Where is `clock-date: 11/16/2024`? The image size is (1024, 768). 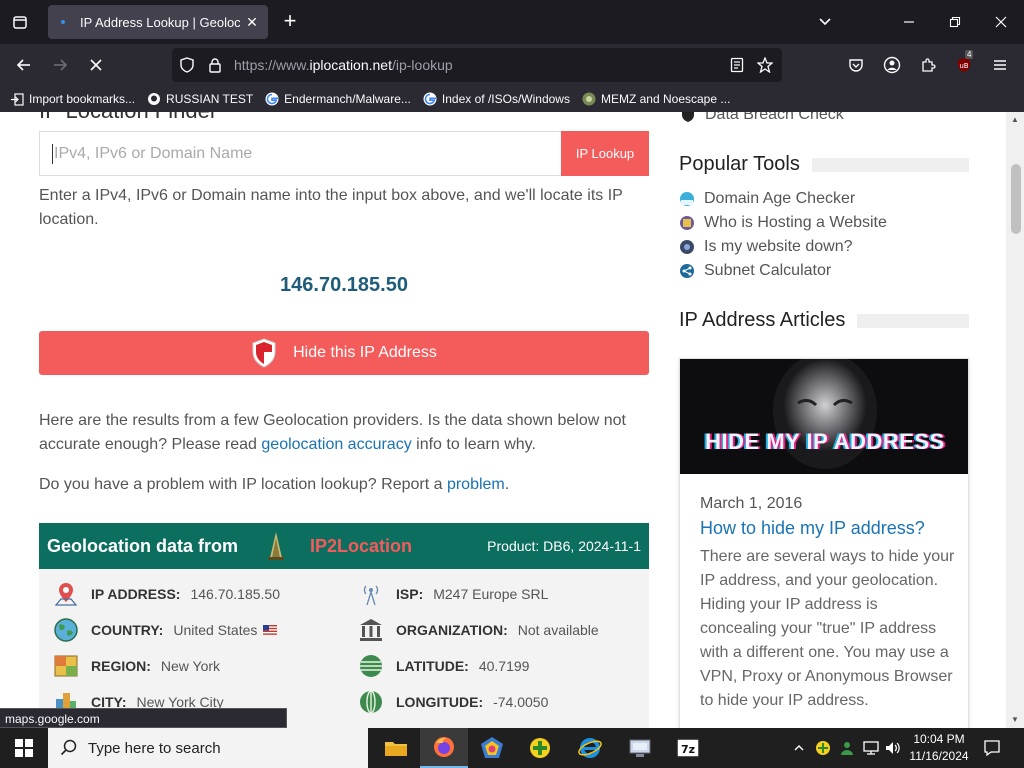 clock-date: 11/16/2024 is located at coordinates (939, 756).